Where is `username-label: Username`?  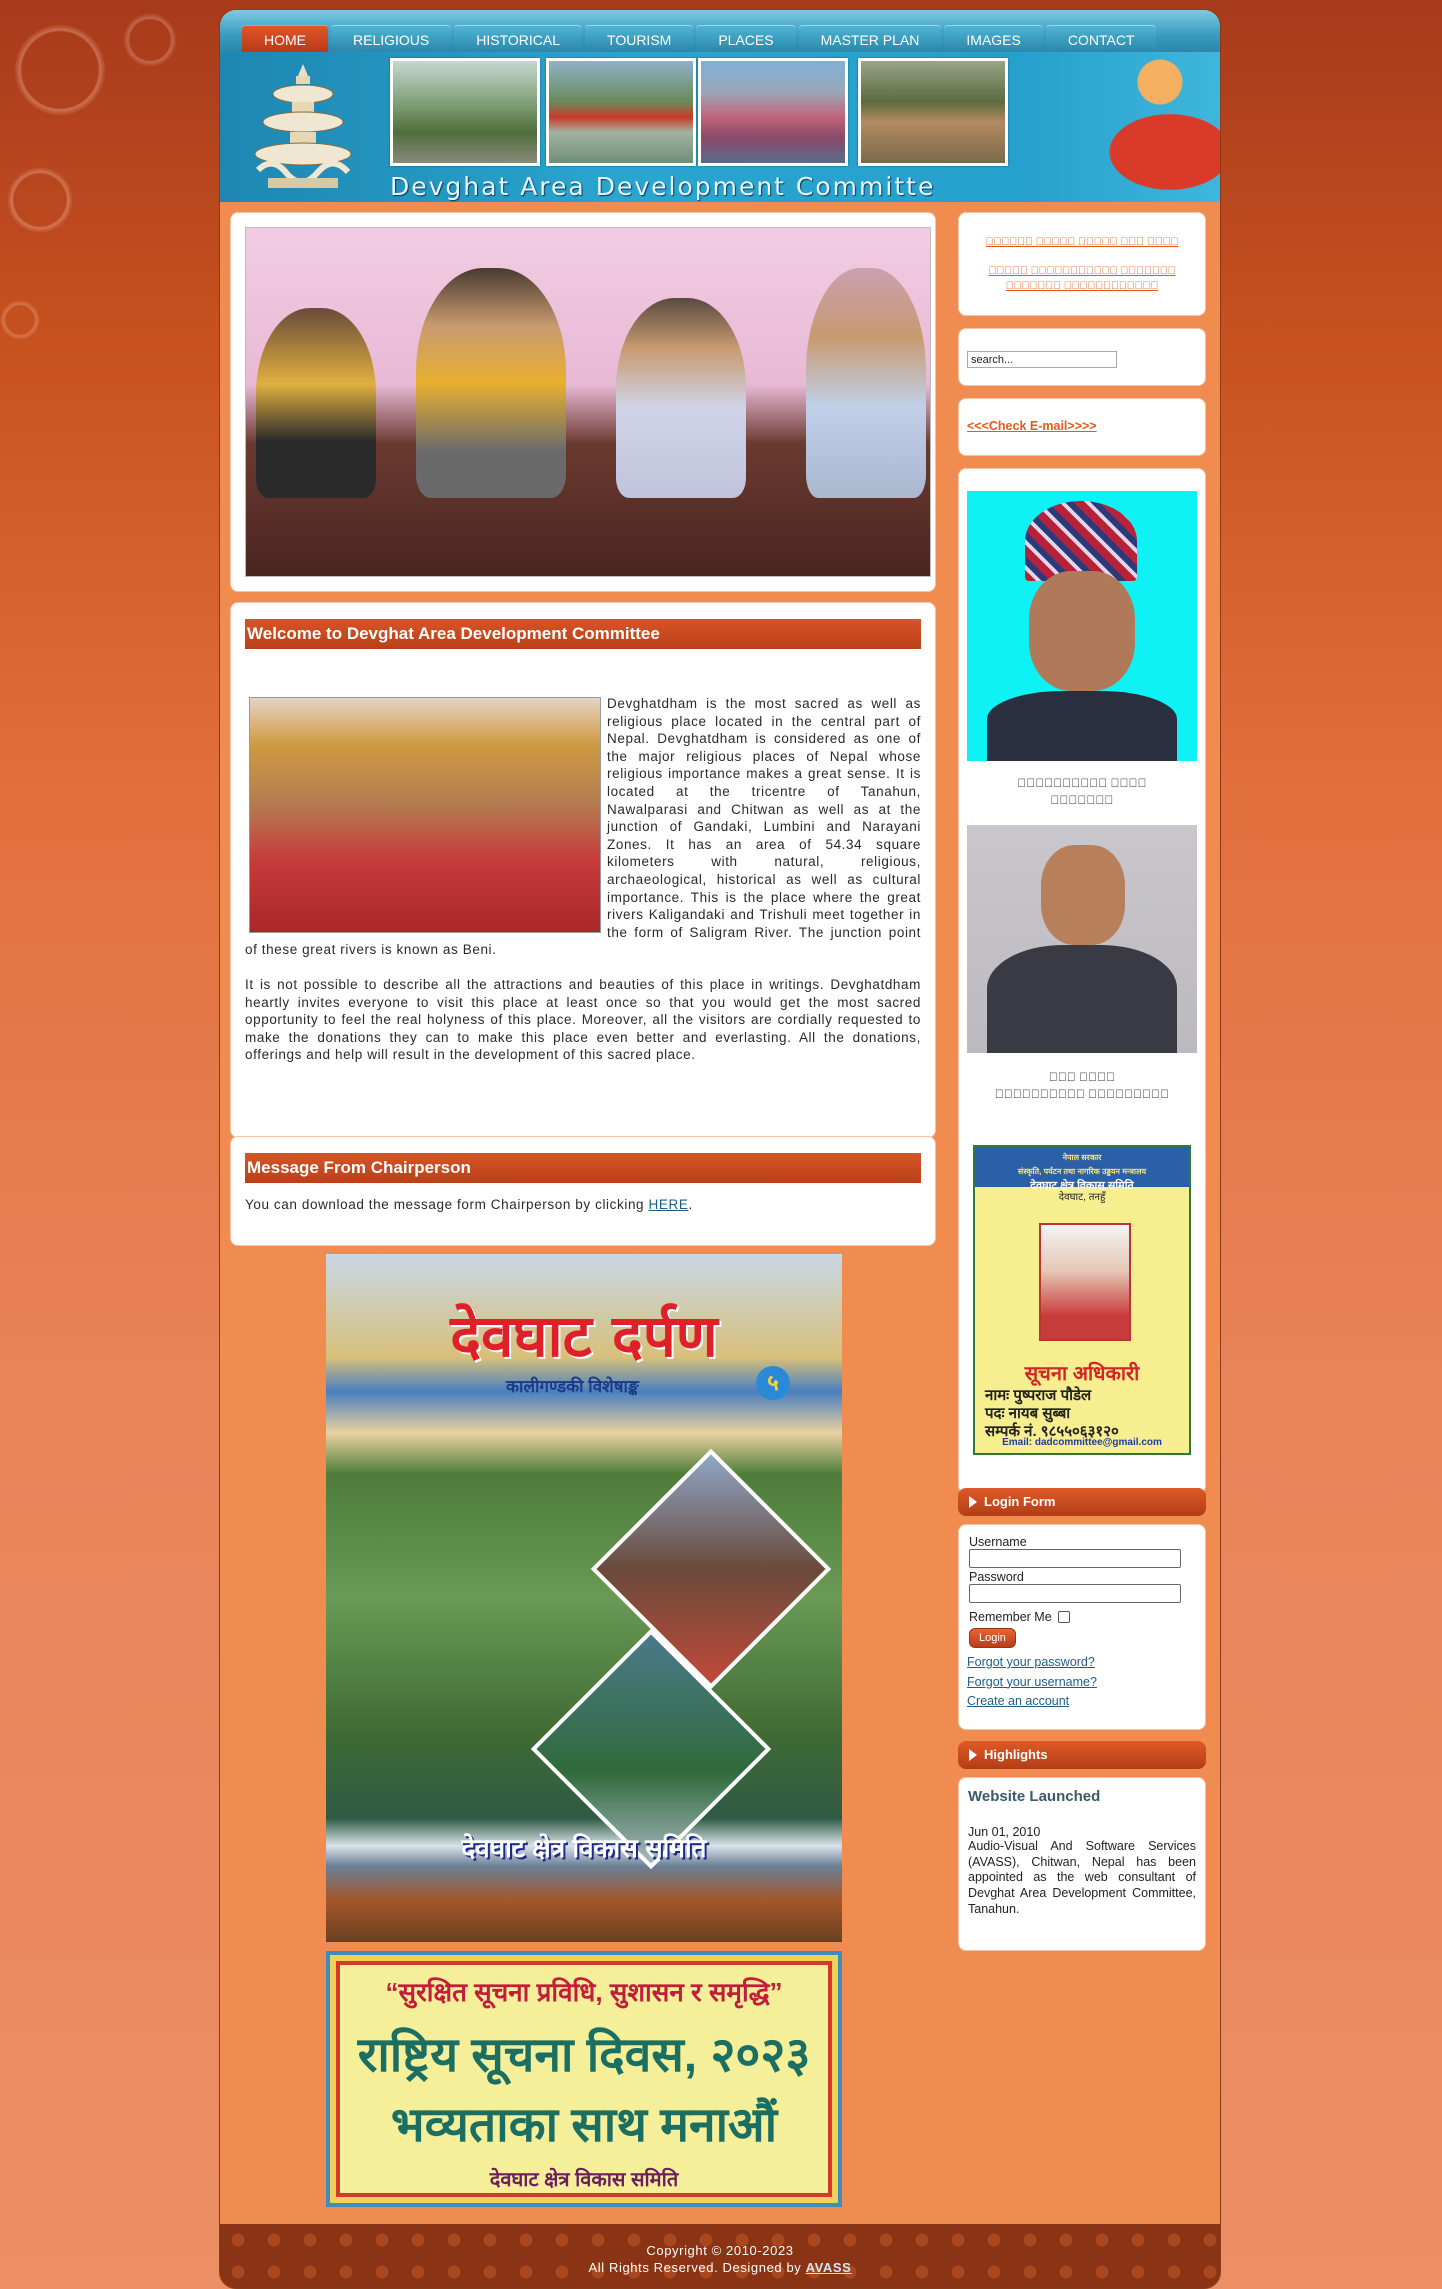
username-label: Username is located at coordinates (998, 1542).